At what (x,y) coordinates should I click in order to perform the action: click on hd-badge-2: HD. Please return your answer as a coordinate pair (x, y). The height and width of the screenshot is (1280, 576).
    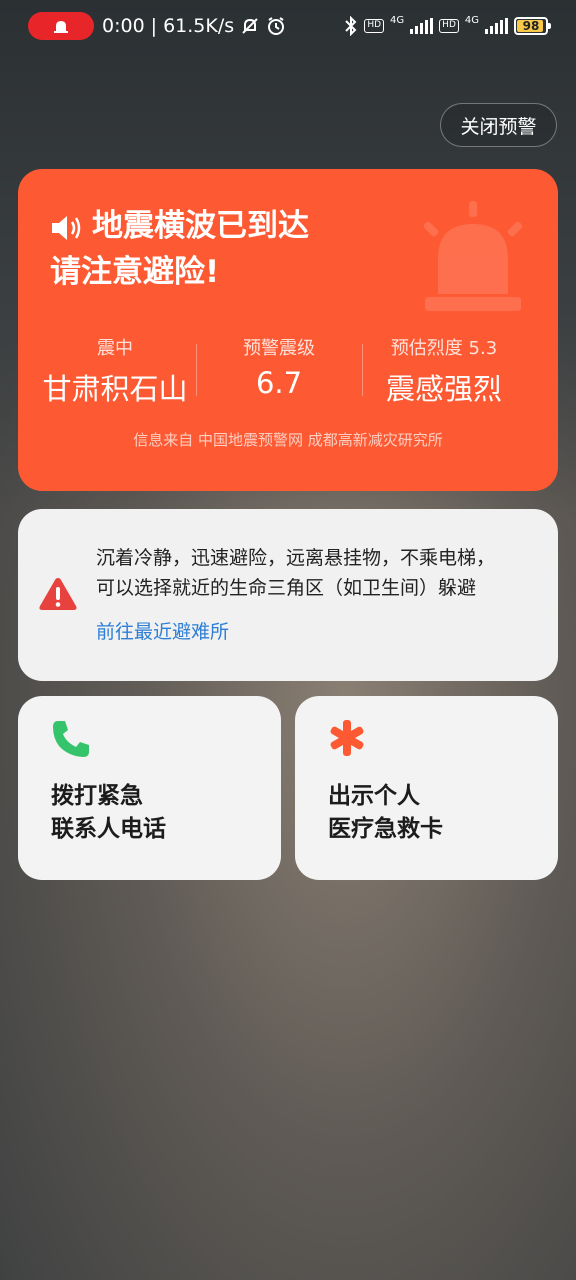
    Looking at the image, I should click on (449, 26).